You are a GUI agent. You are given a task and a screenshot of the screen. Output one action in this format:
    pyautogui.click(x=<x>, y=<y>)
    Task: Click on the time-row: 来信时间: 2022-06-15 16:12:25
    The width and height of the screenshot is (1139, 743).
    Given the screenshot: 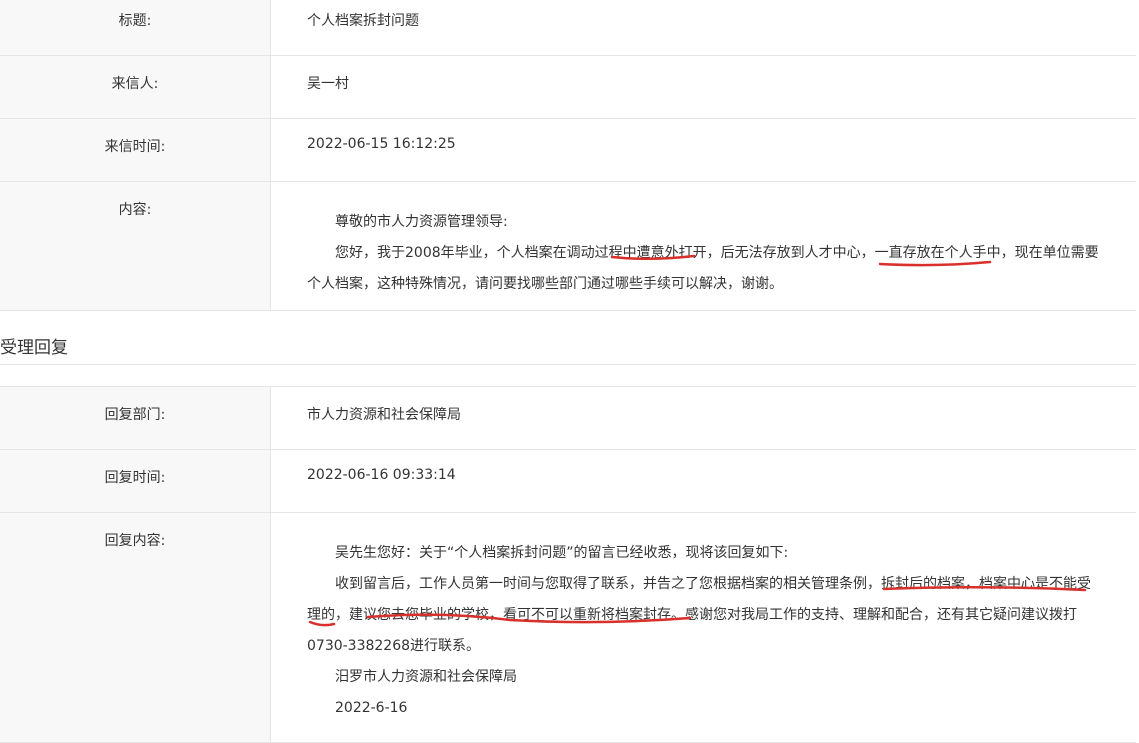 What is the action you would take?
    pyautogui.click(x=568, y=150)
    